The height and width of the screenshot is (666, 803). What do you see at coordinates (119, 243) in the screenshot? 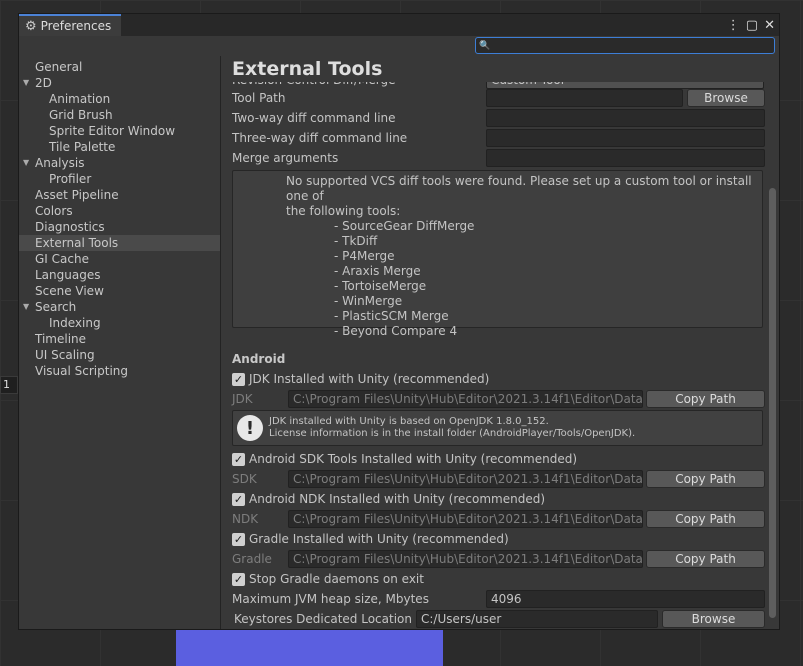
I see `sidebar-item-external-tools: External Tools` at bounding box center [119, 243].